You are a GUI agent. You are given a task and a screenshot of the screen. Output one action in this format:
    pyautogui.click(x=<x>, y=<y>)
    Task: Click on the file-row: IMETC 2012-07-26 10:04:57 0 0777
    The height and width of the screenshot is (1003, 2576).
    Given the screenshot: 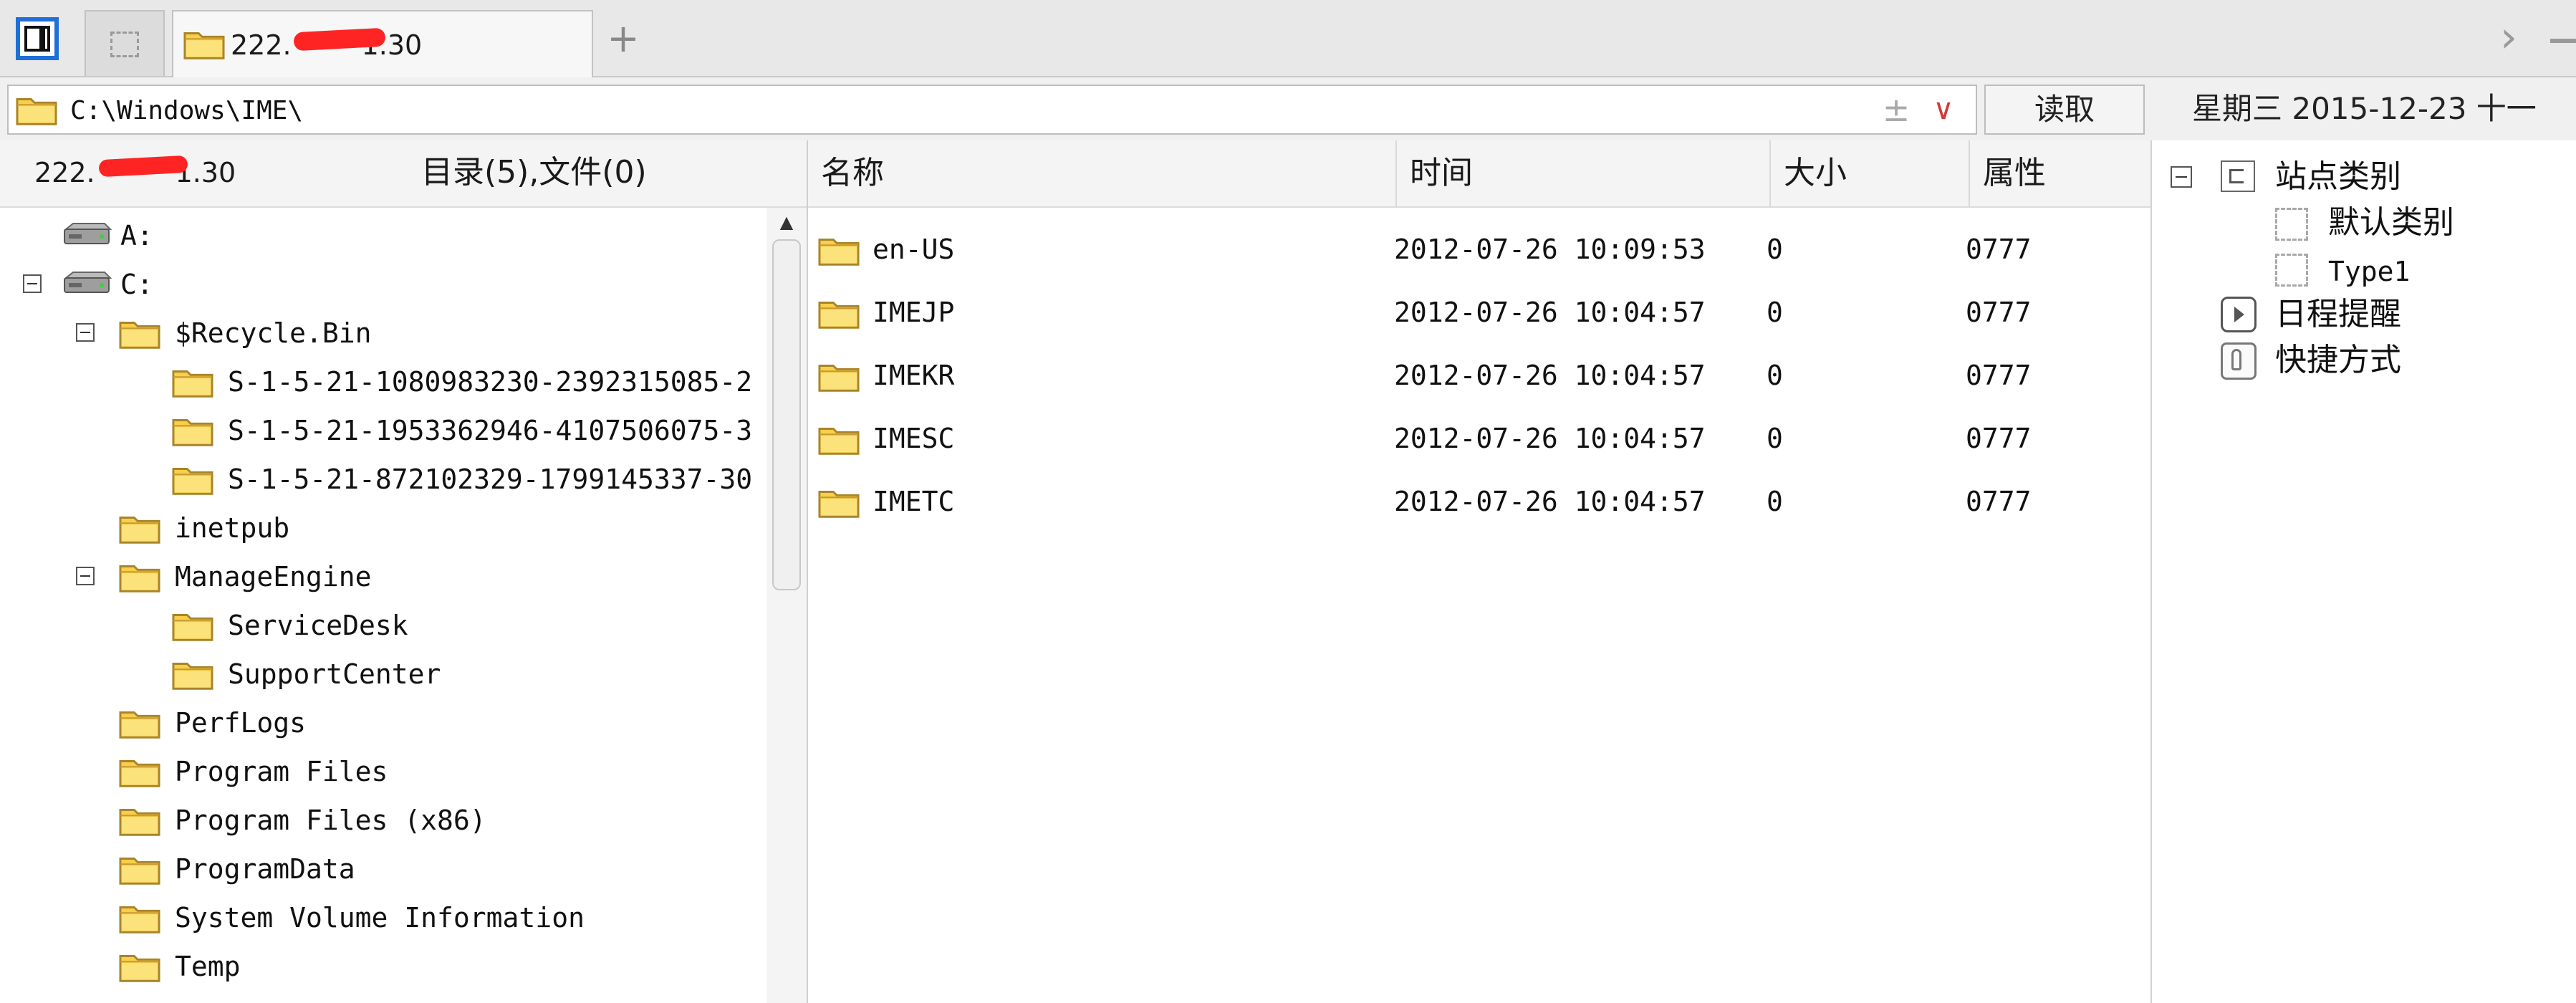 What is the action you would take?
    pyautogui.click(x=1479, y=501)
    